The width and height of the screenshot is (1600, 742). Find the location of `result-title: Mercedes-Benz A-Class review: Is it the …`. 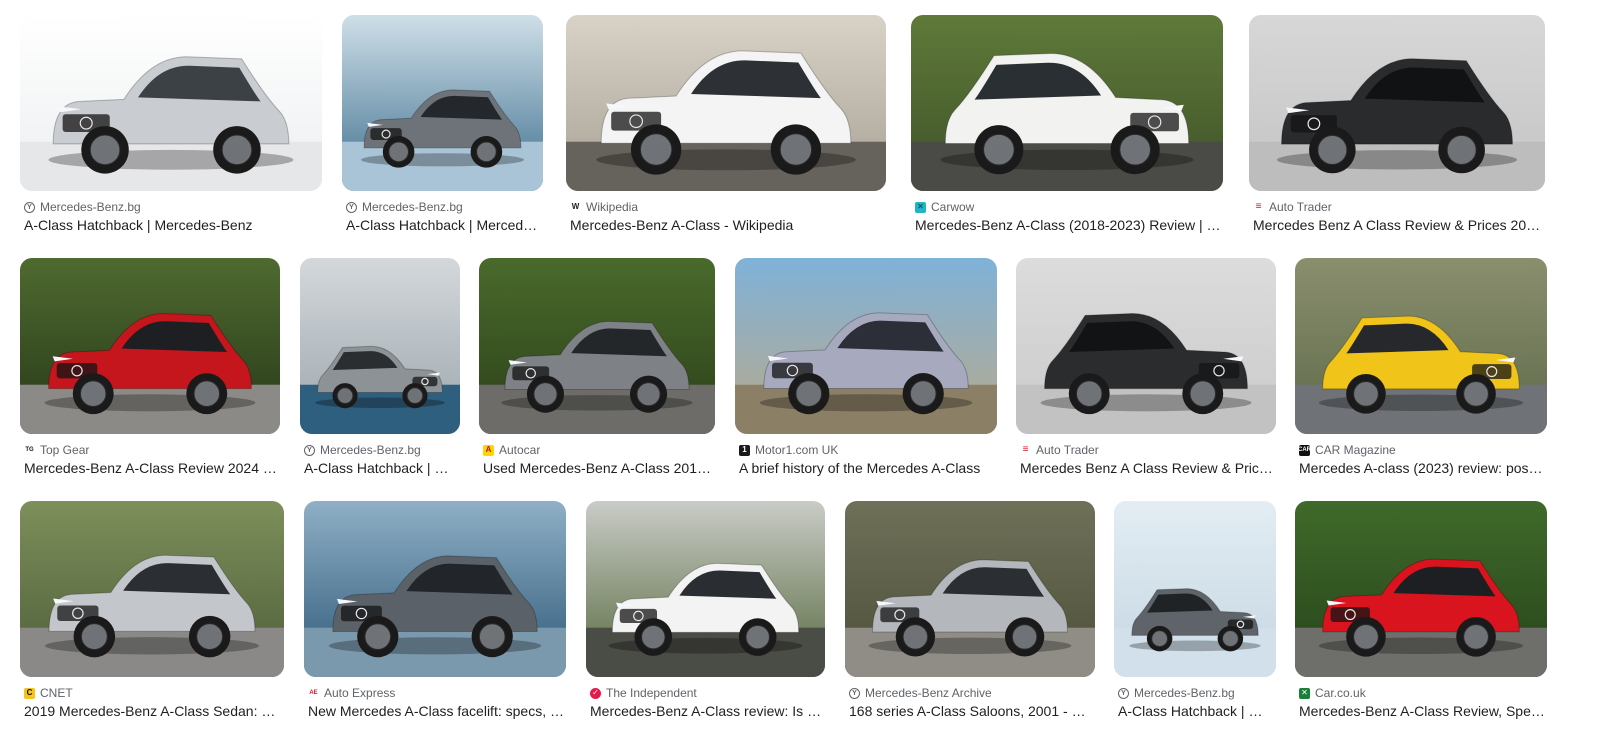

result-title: Mercedes-Benz A-Class review: Is it the … is located at coordinates (706, 711).